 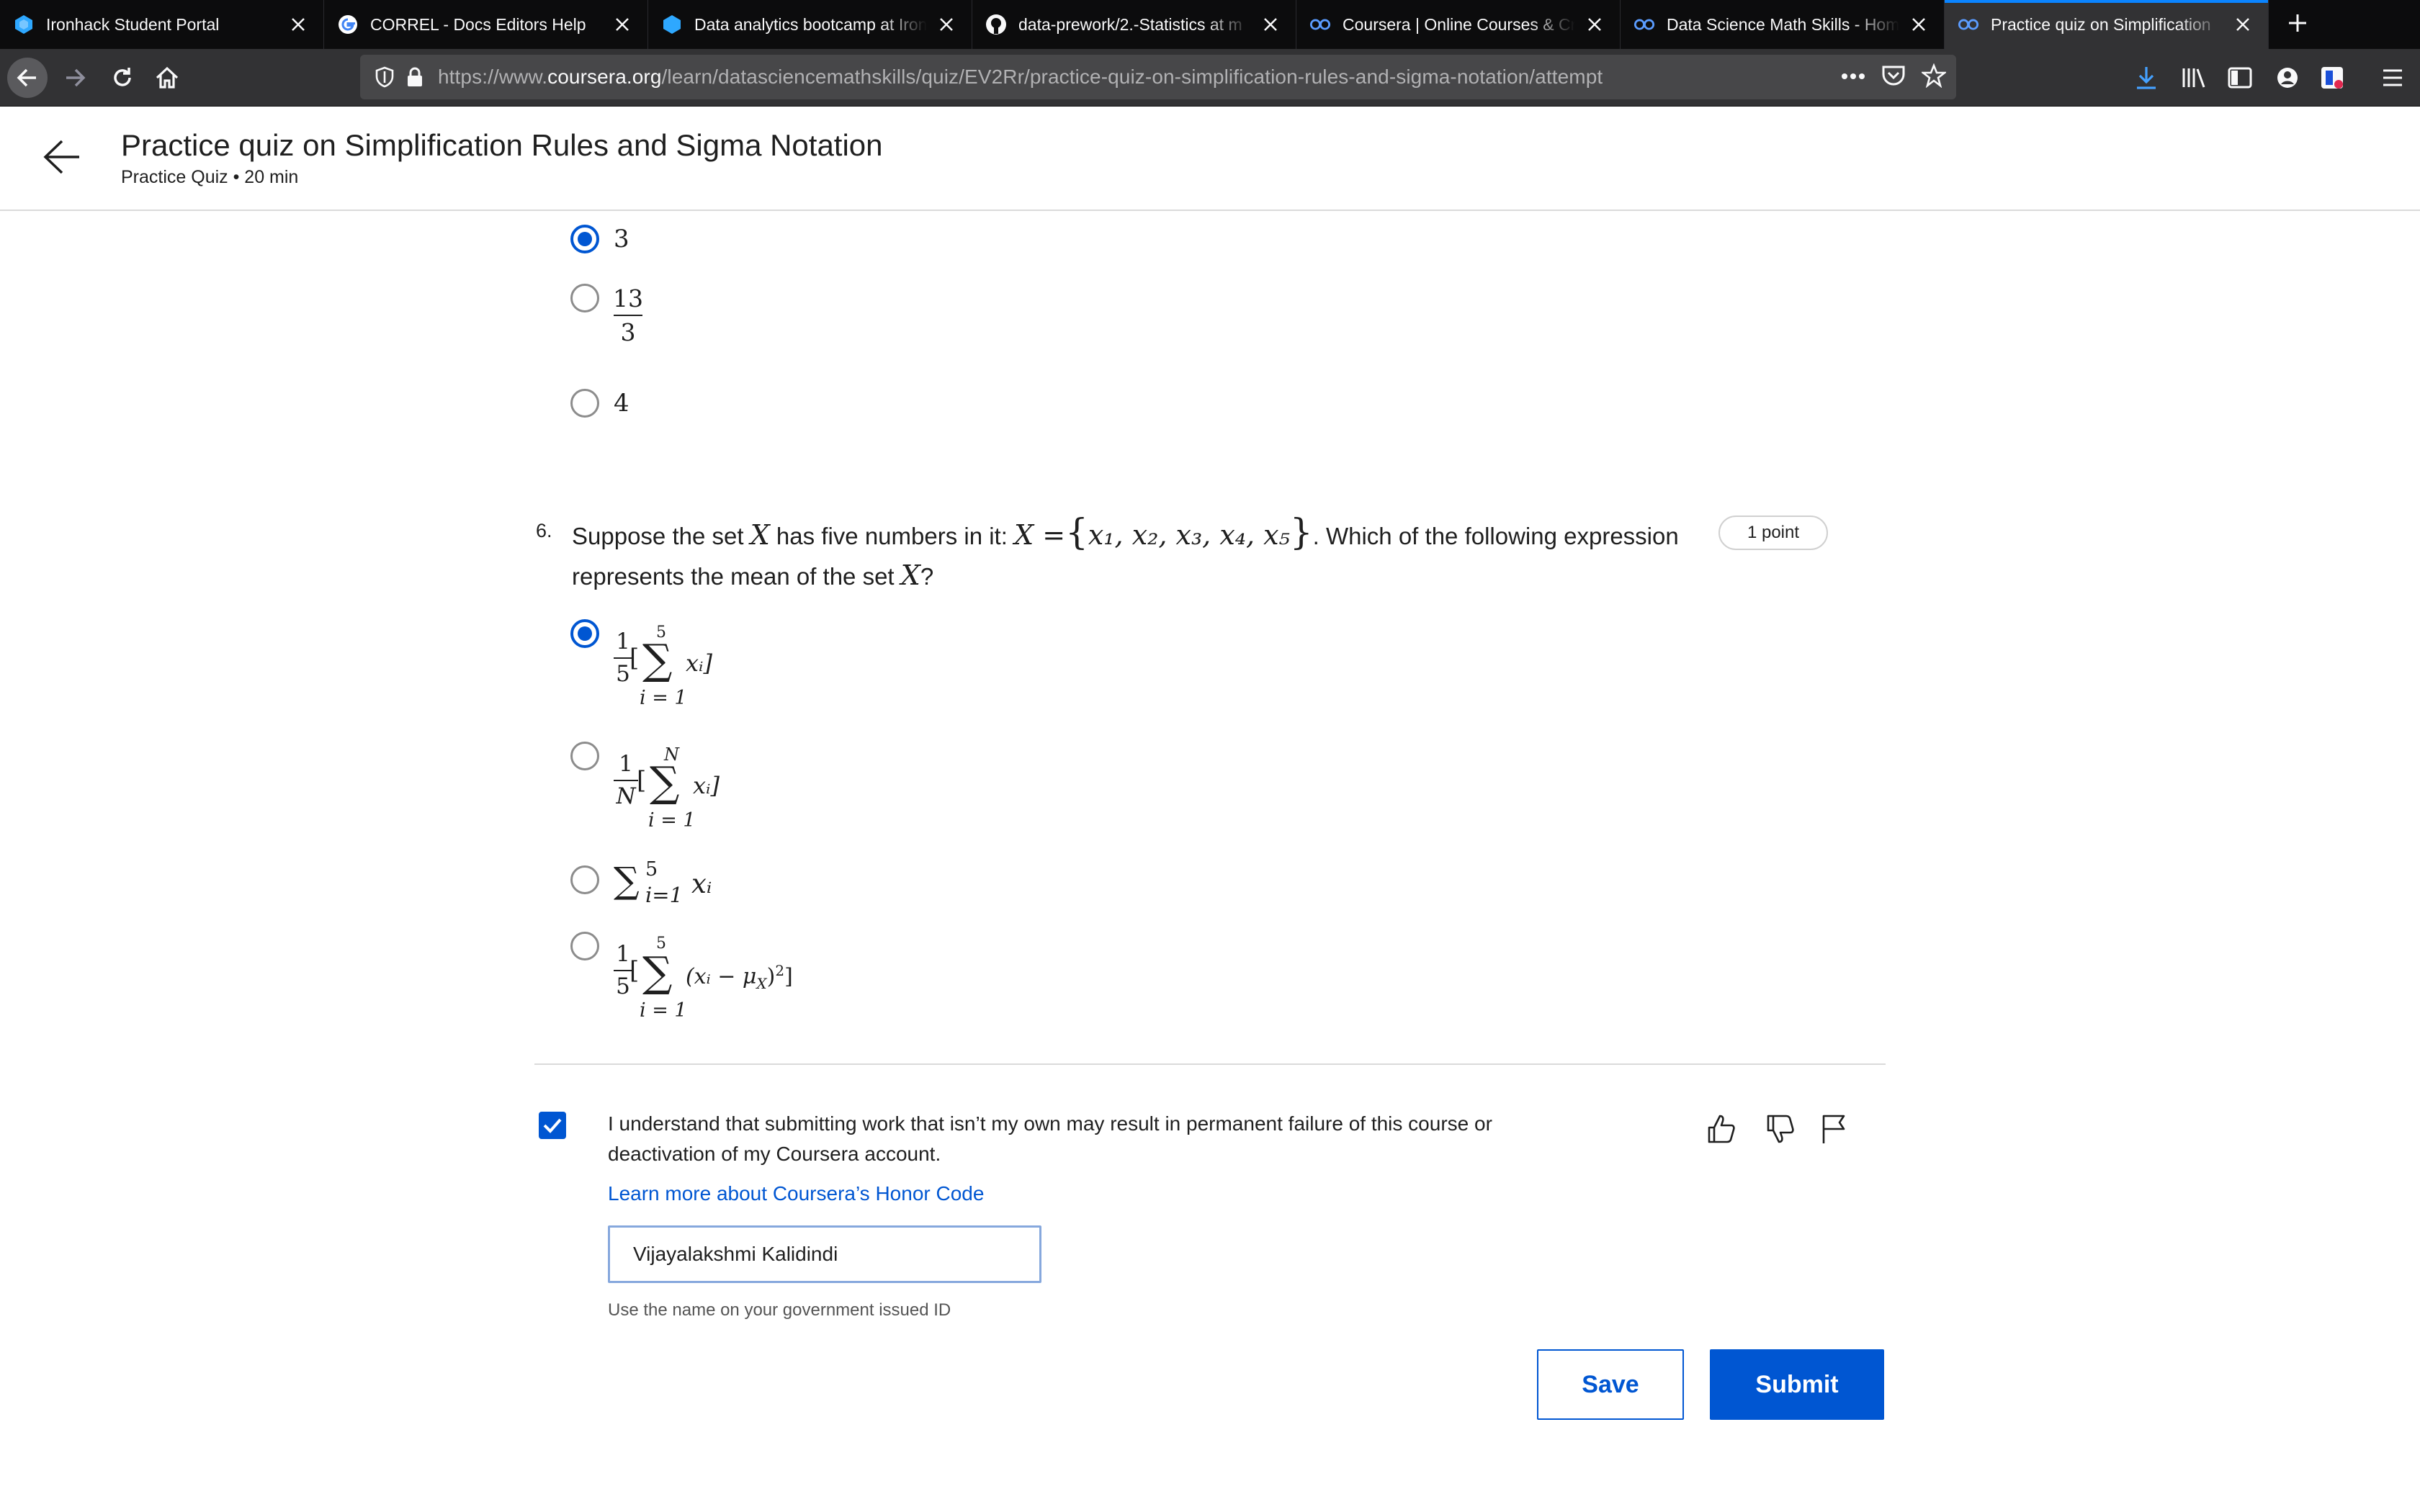 I want to click on save-button: Save, so click(x=1610, y=1384).